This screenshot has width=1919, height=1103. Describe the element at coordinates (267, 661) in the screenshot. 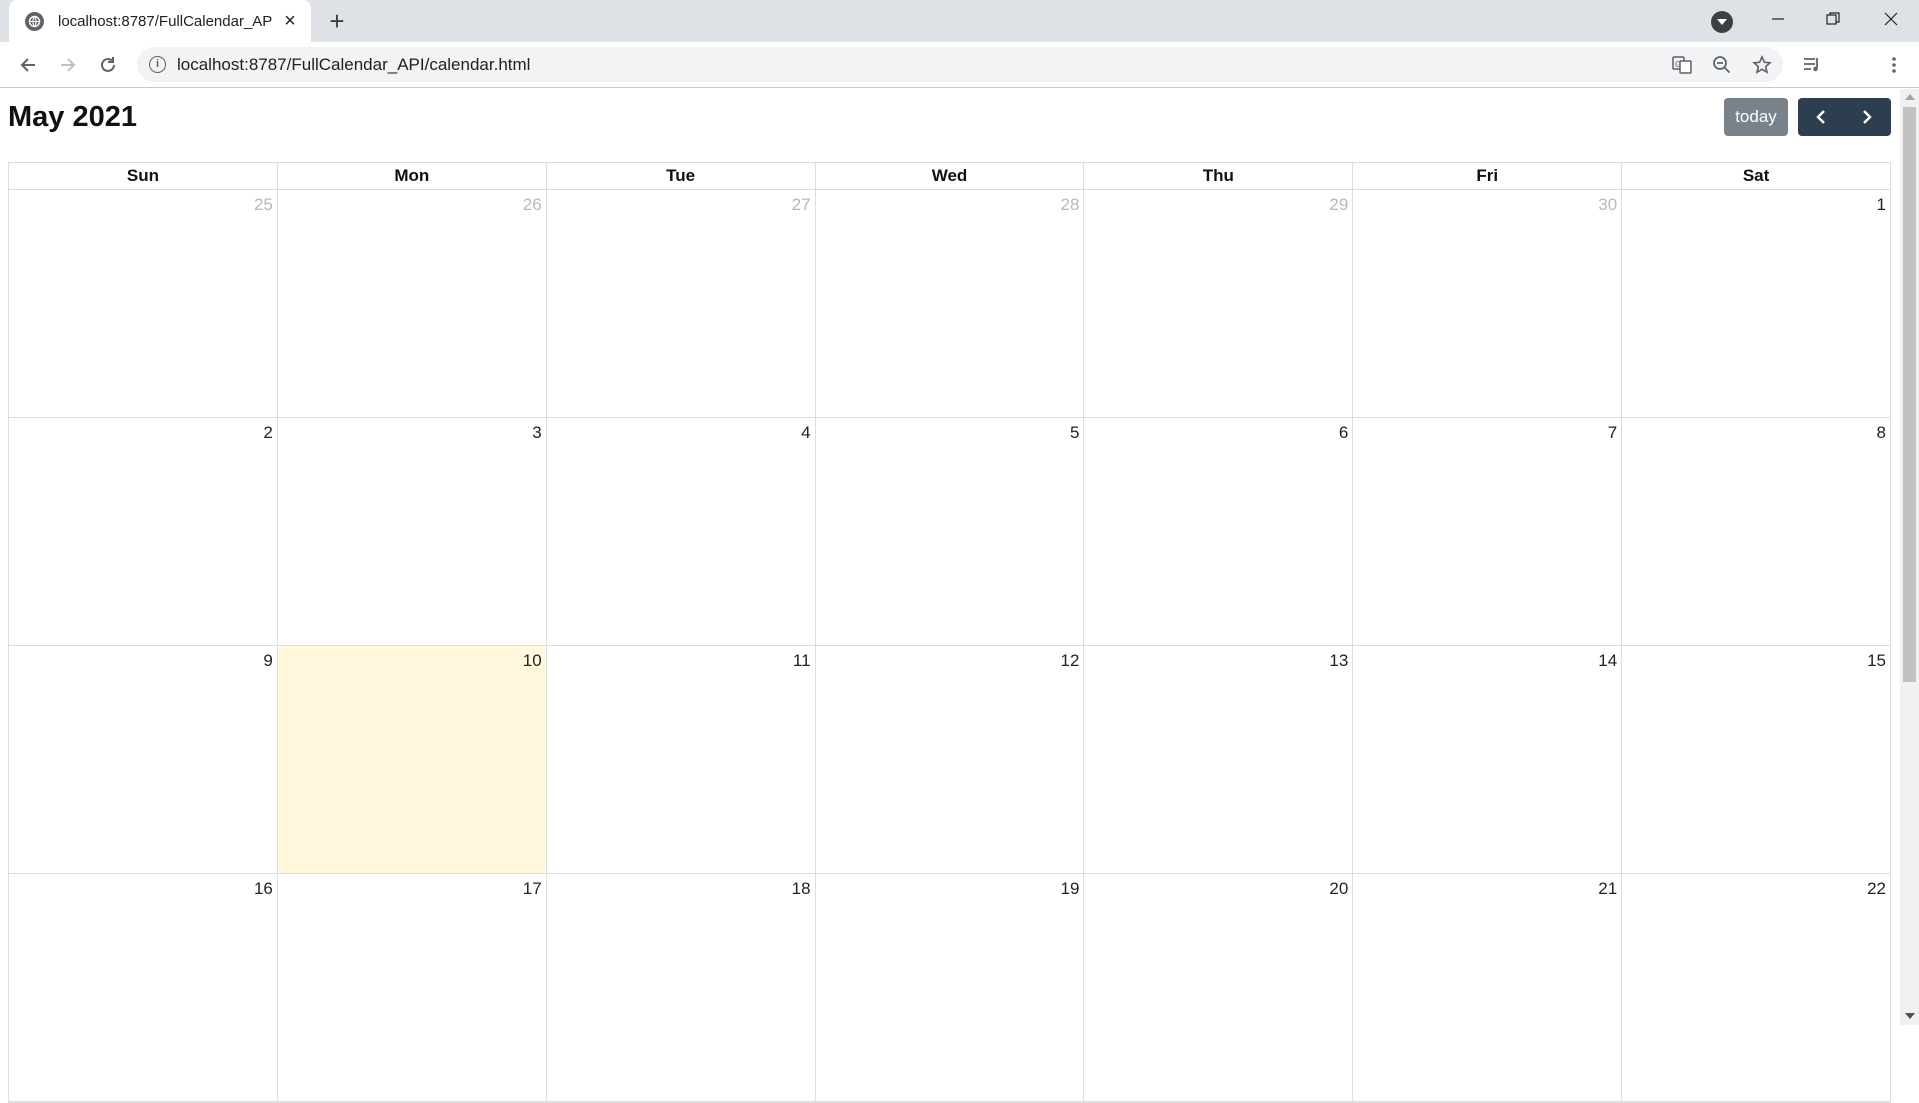

I see `day-number: 9` at that location.